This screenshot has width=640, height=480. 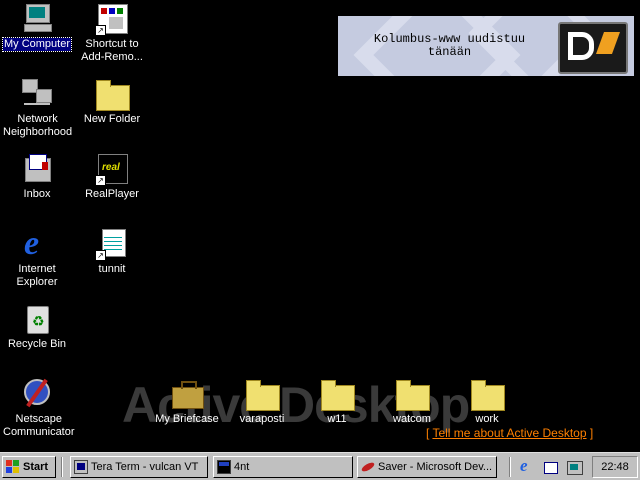 I want to click on desktop-icon-new-folder: New Folder, so click(x=112, y=101).